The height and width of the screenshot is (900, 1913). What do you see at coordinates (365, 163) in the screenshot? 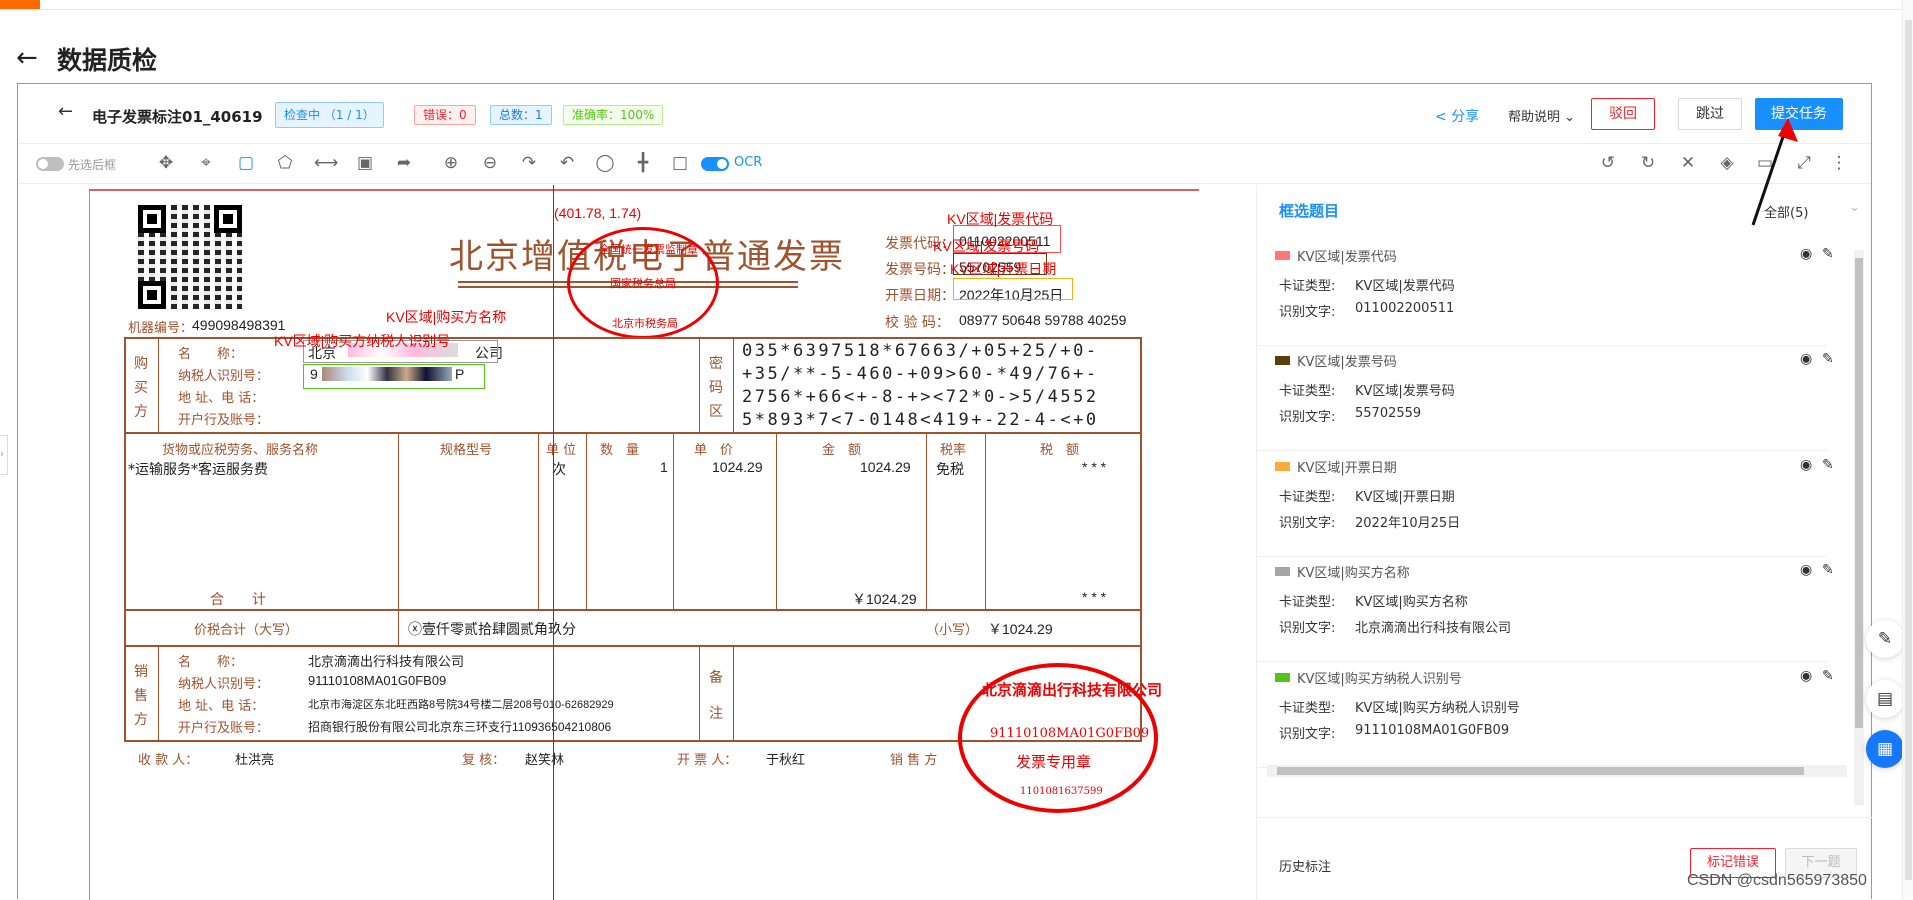
I see `cuboid-icon: ▣` at bounding box center [365, 163].